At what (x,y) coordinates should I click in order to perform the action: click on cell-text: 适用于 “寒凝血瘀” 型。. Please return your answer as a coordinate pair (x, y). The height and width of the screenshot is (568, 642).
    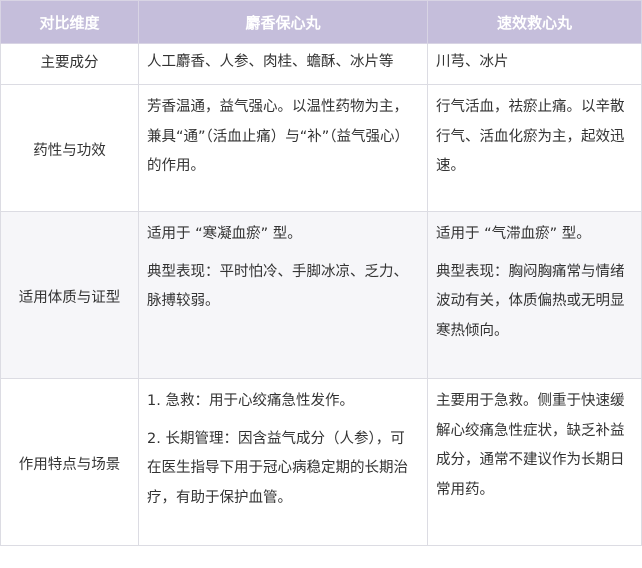
    Looking at the image, I should click on (224, 234).